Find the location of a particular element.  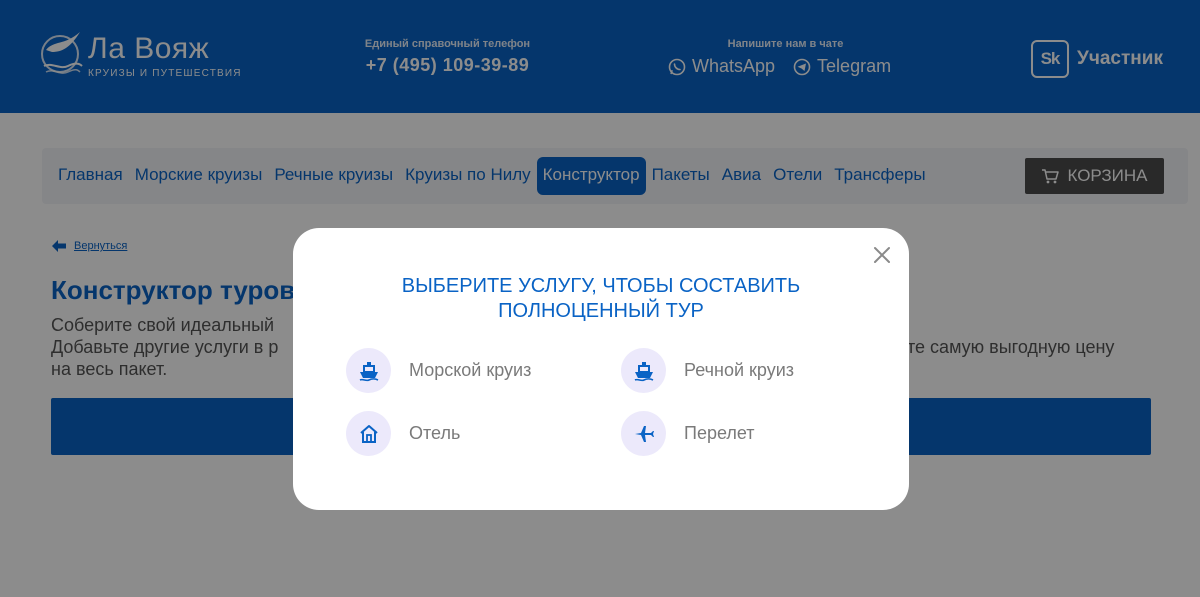

service-flight: Перелет is located at coordinates (688, 433).